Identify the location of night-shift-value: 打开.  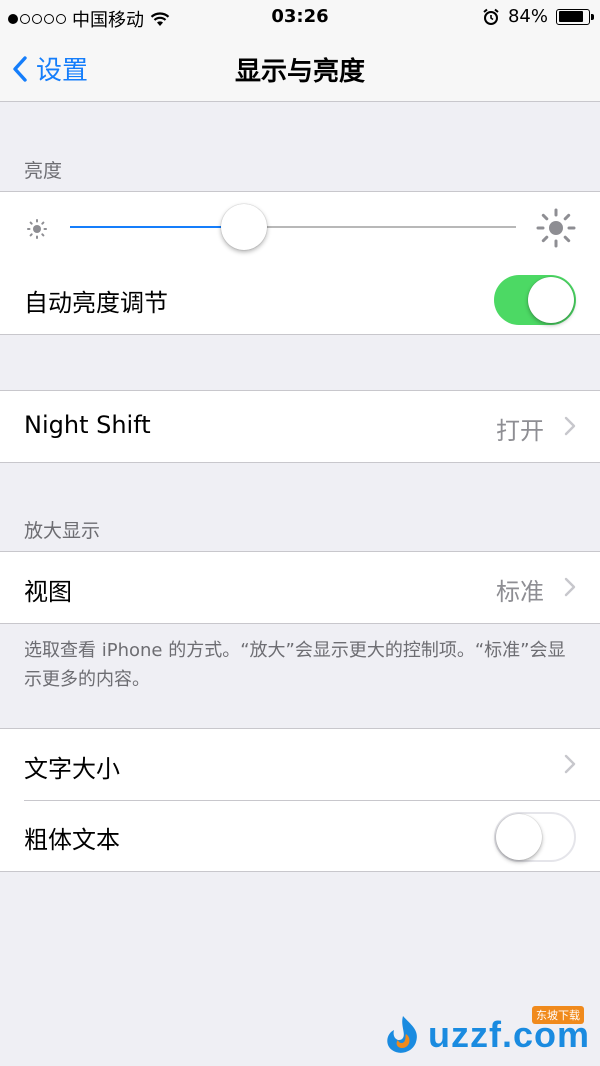
(520, 431).